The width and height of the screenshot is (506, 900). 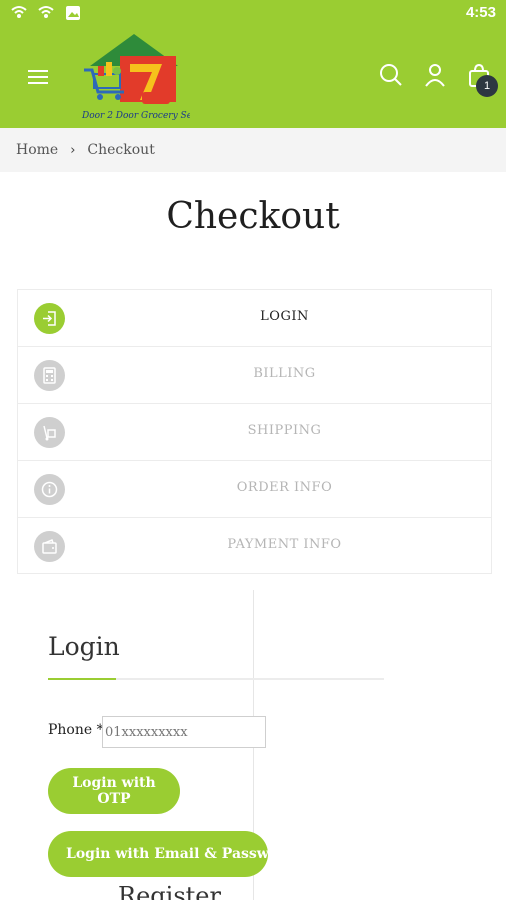 I want to click on user-icon, so click(x=435, y=75).